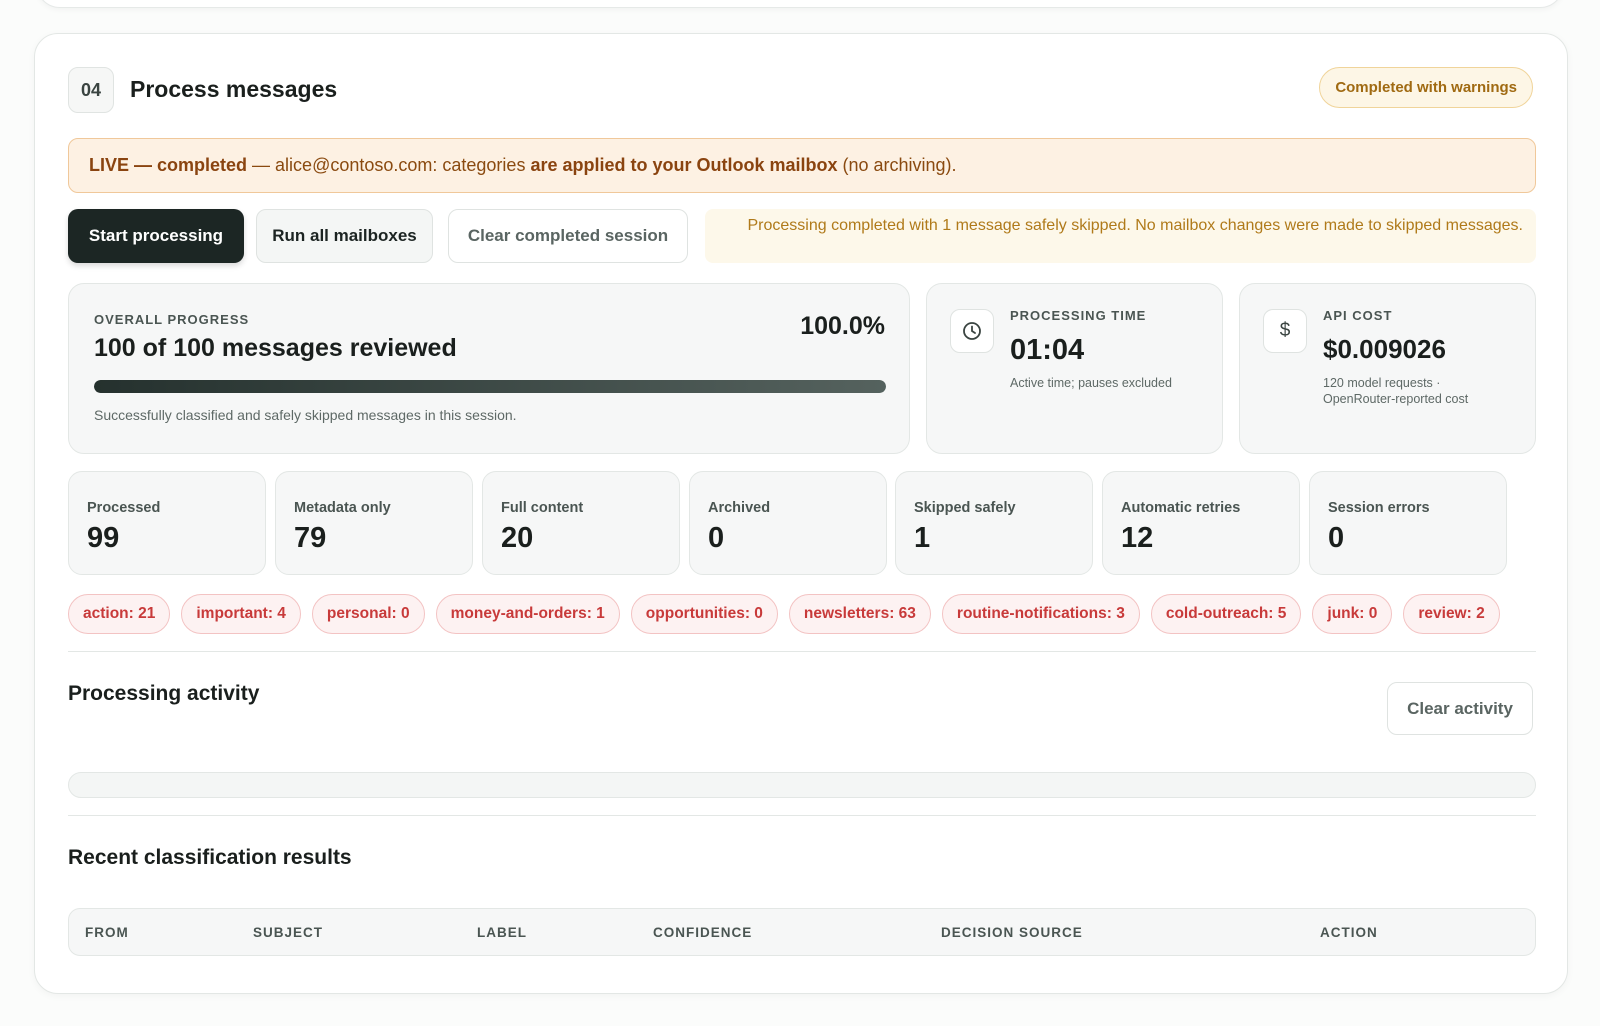  What do you see at coordinates (374, 523) in the screenshot?
I see `stat-metadata-only: Metadata only 79` at bounding box center [374, 523].